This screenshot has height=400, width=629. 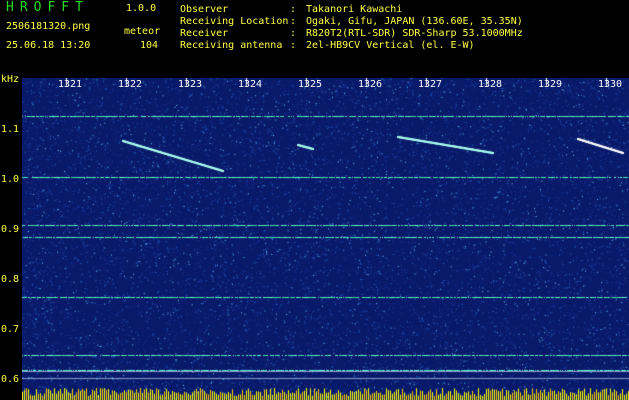 I want to click on observer-label: Observer, so click(x=204, y=9).